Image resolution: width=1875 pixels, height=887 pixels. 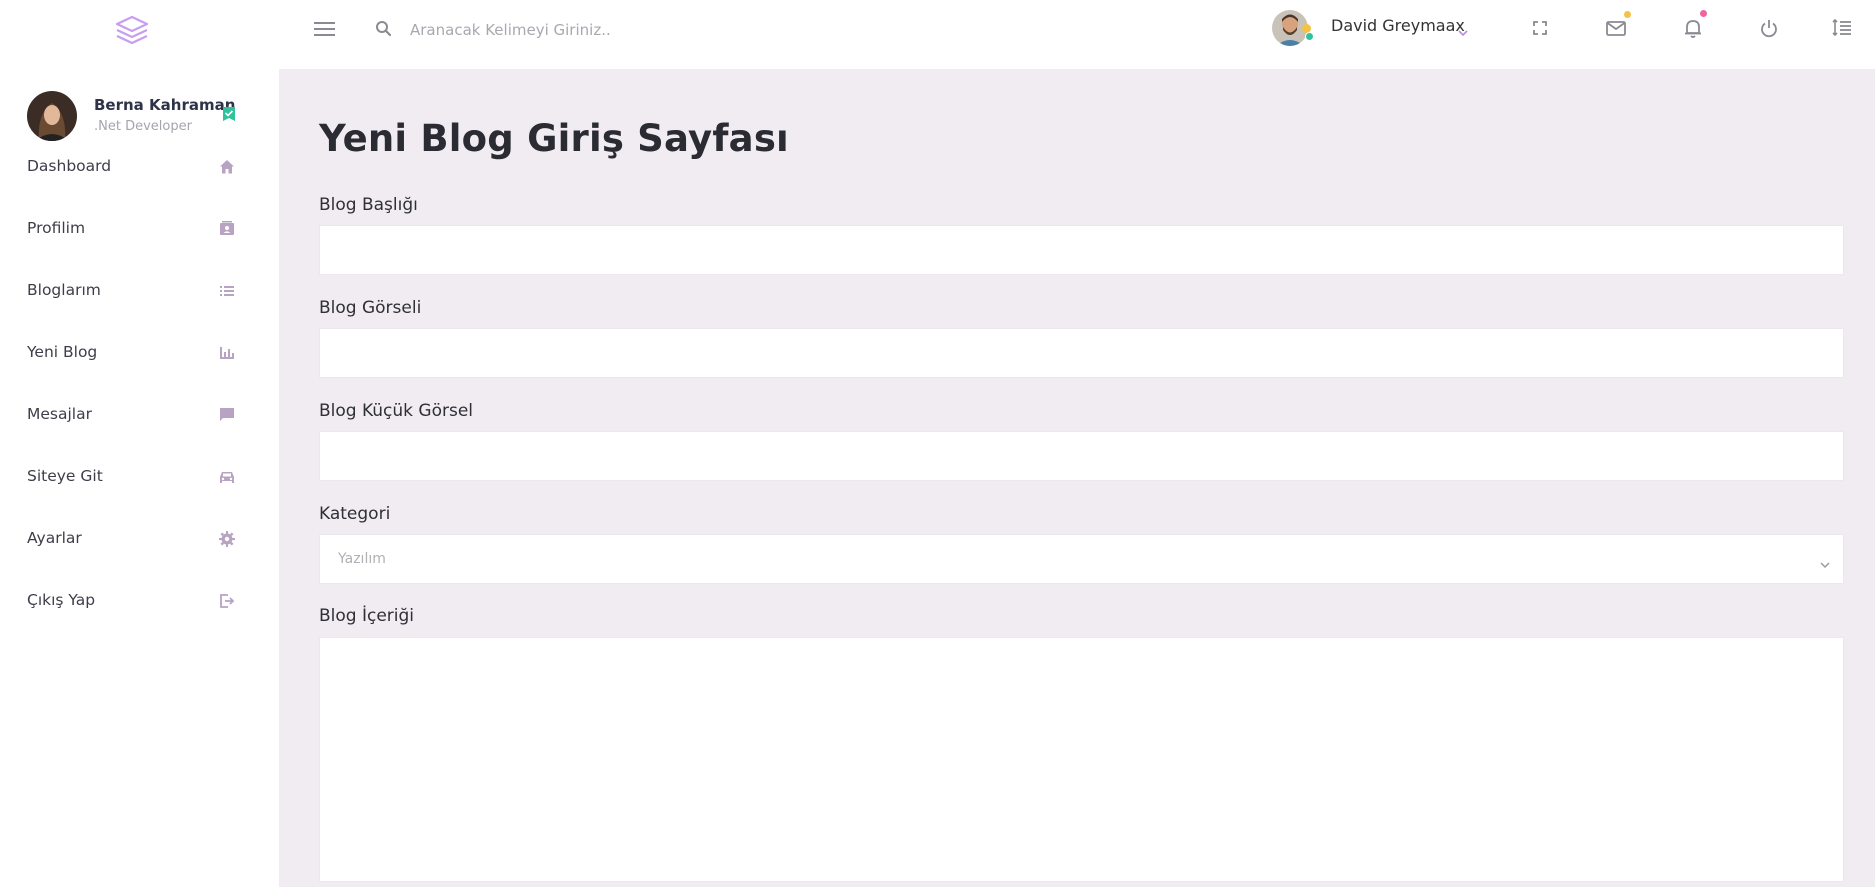 I want to click on sidebar-item-bloglarim: Bloglarım, so click(x=139, y=291).